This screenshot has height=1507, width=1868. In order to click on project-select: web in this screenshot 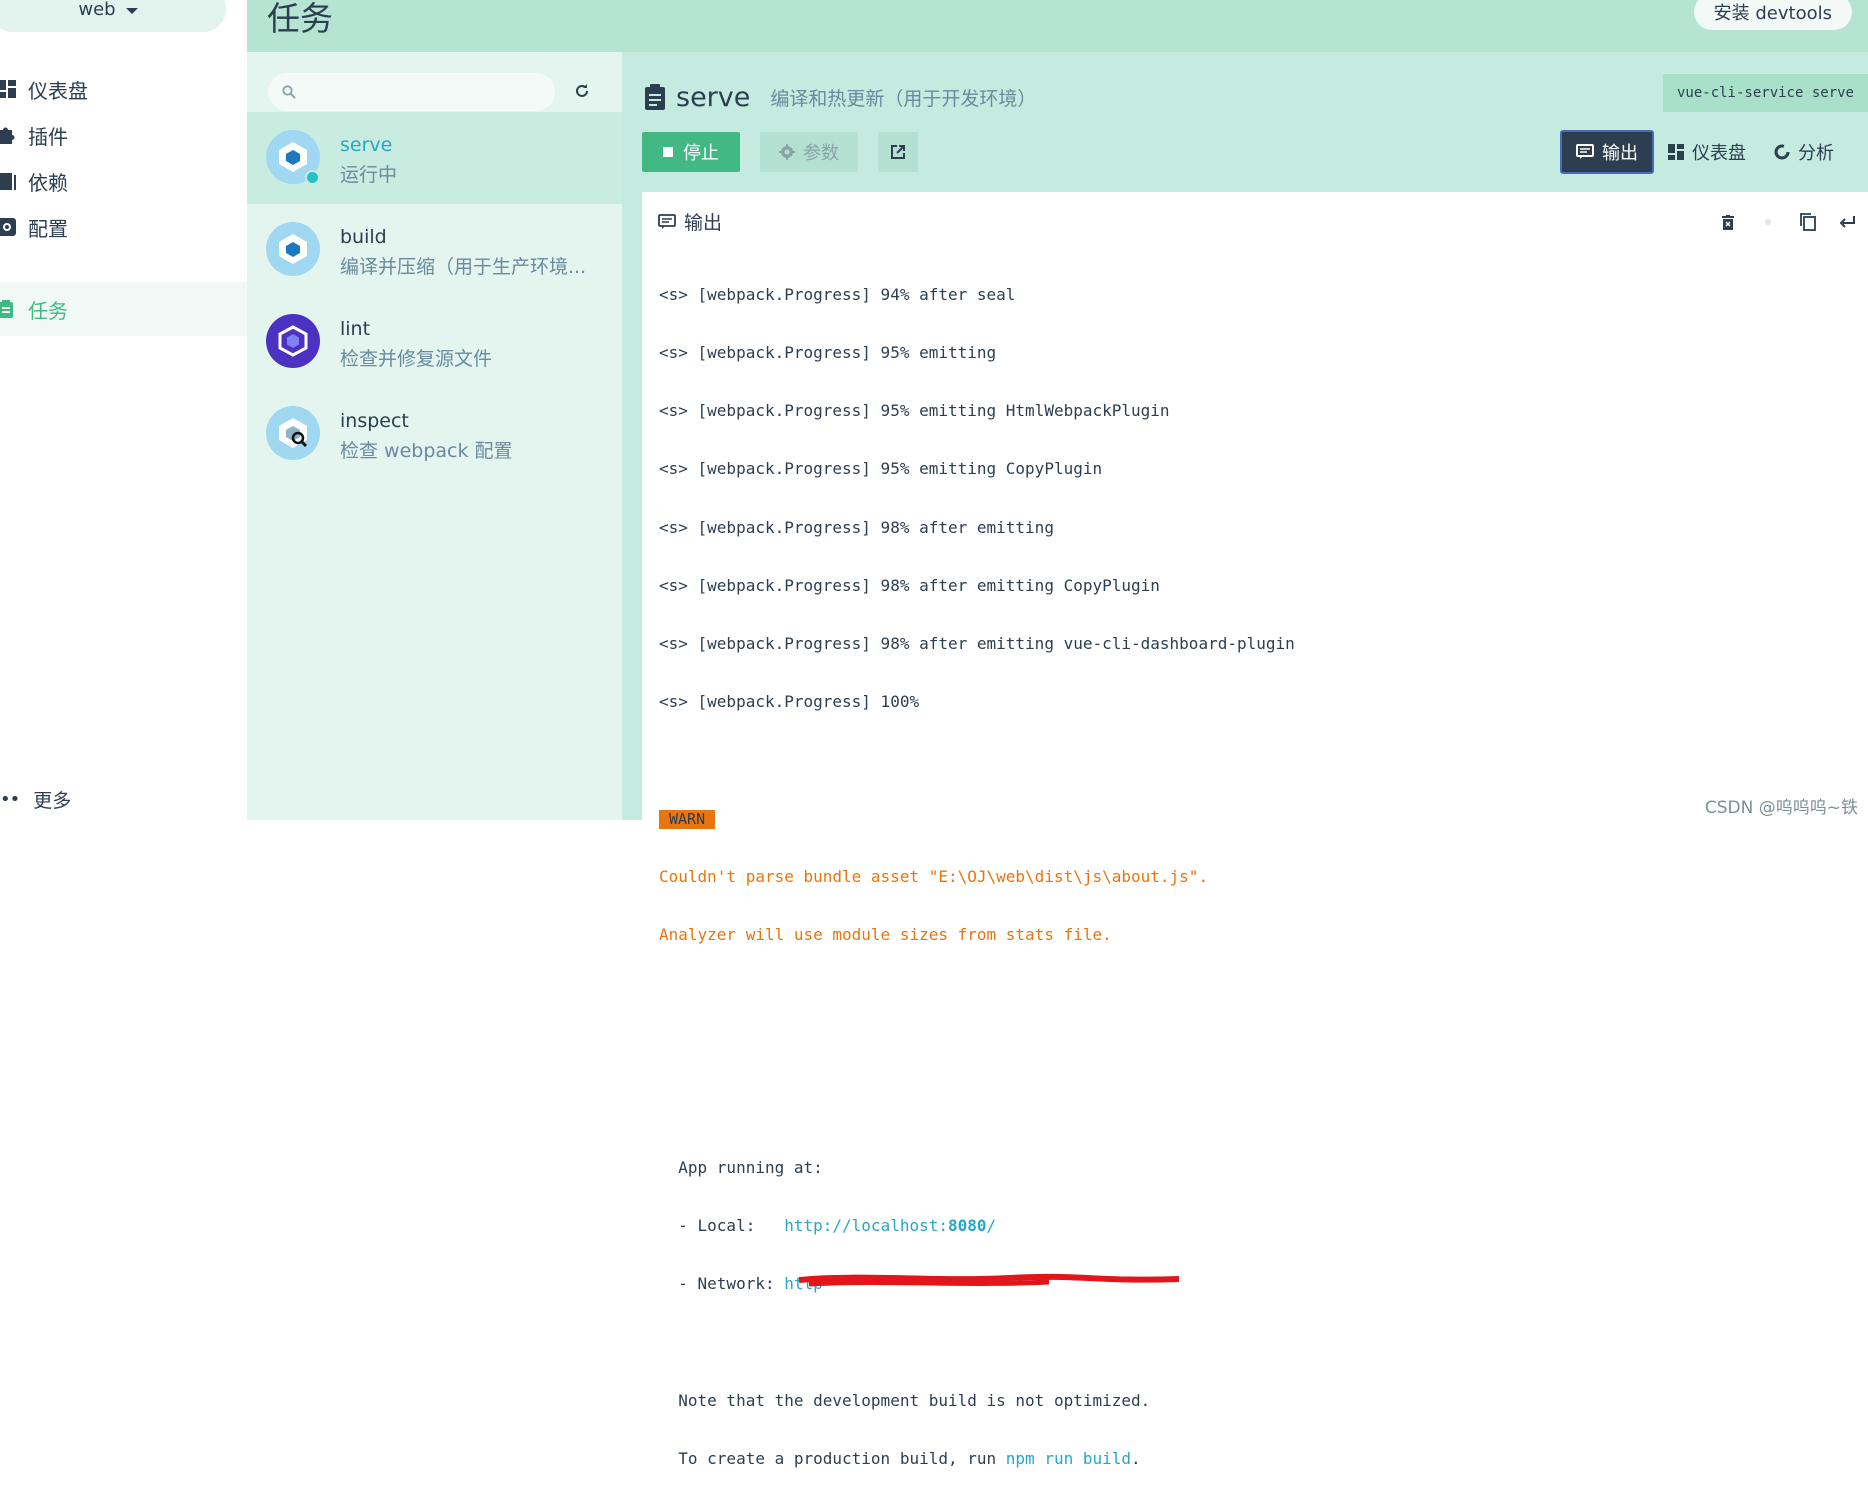, I will do `click(113, 16)`.